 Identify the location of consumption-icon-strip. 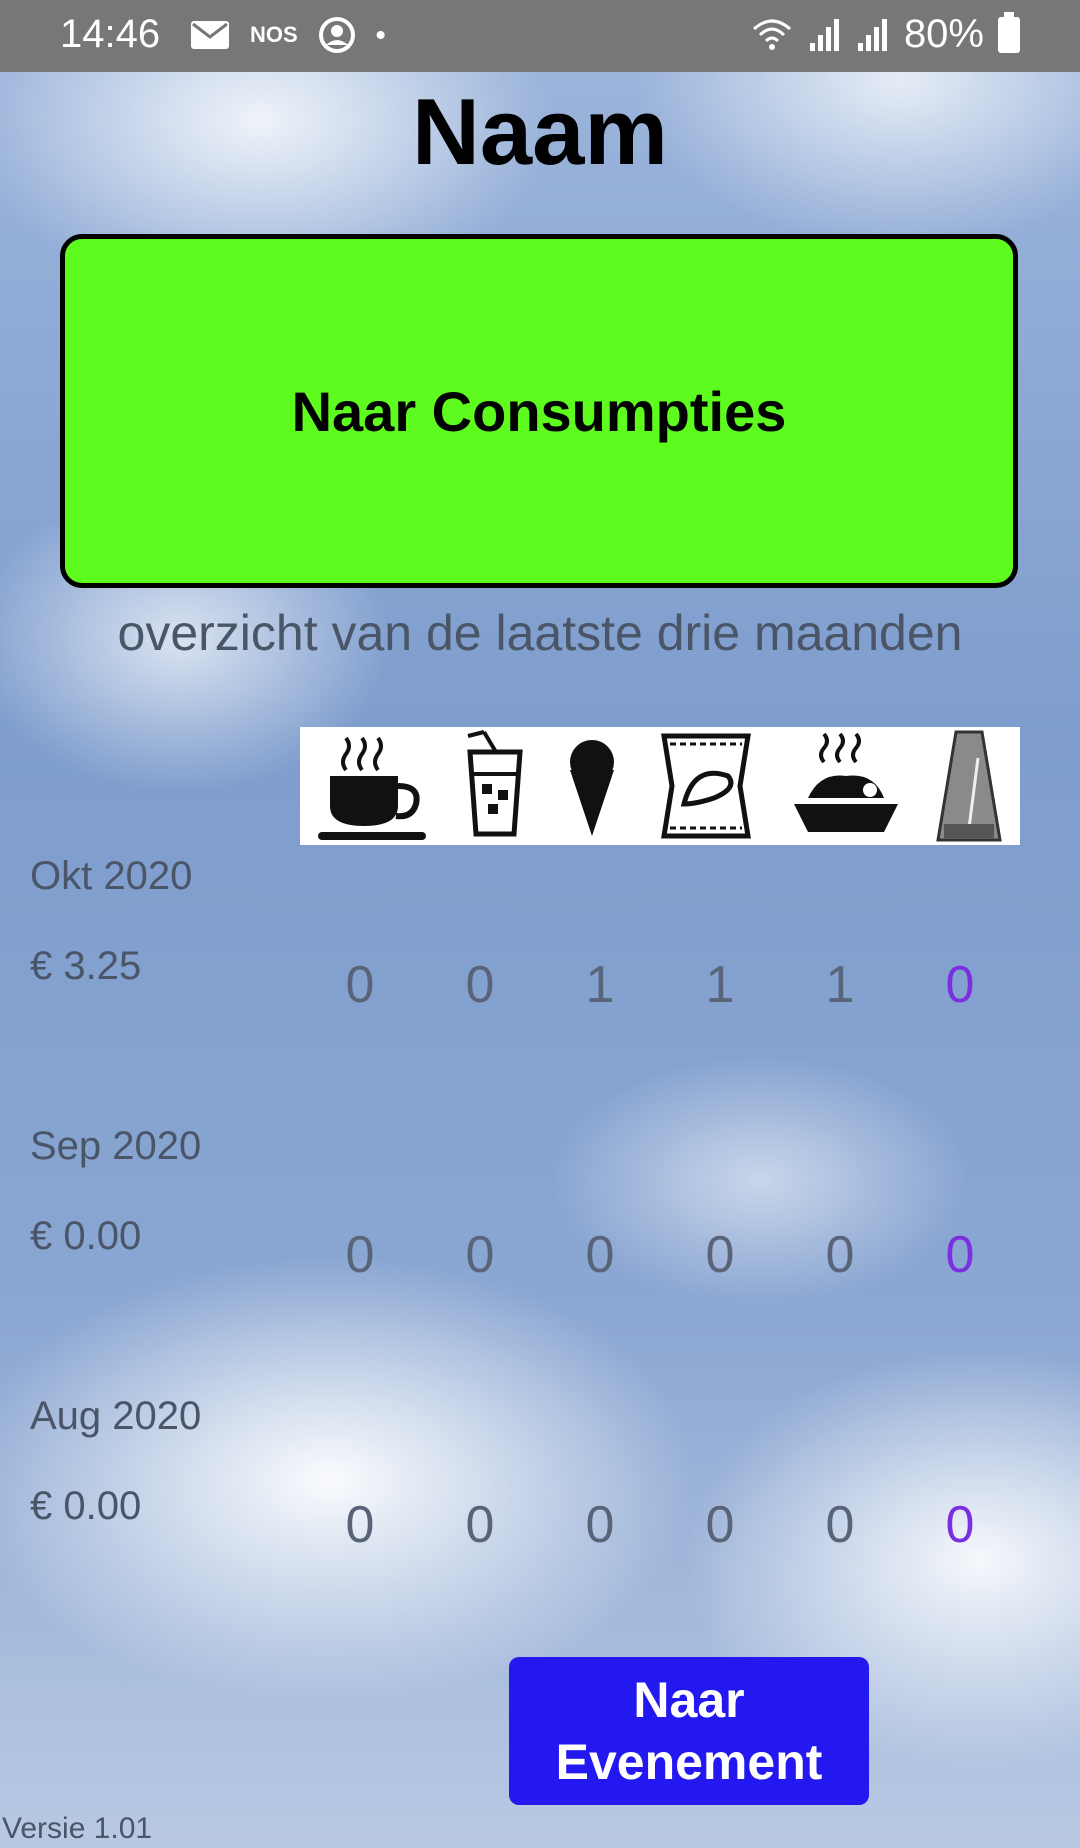
(660, 786).